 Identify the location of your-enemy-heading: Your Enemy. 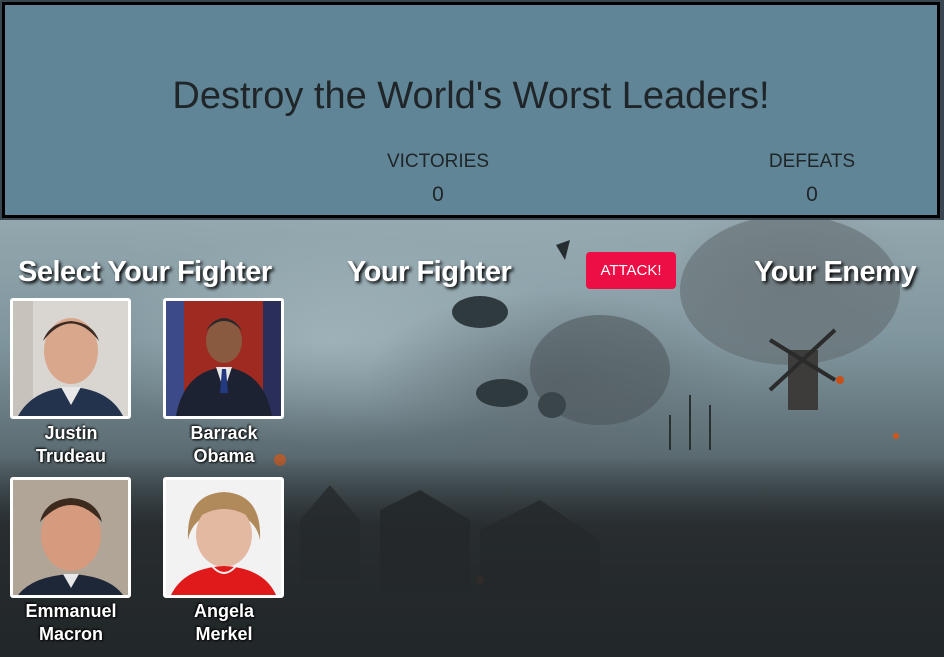
(835, 272).